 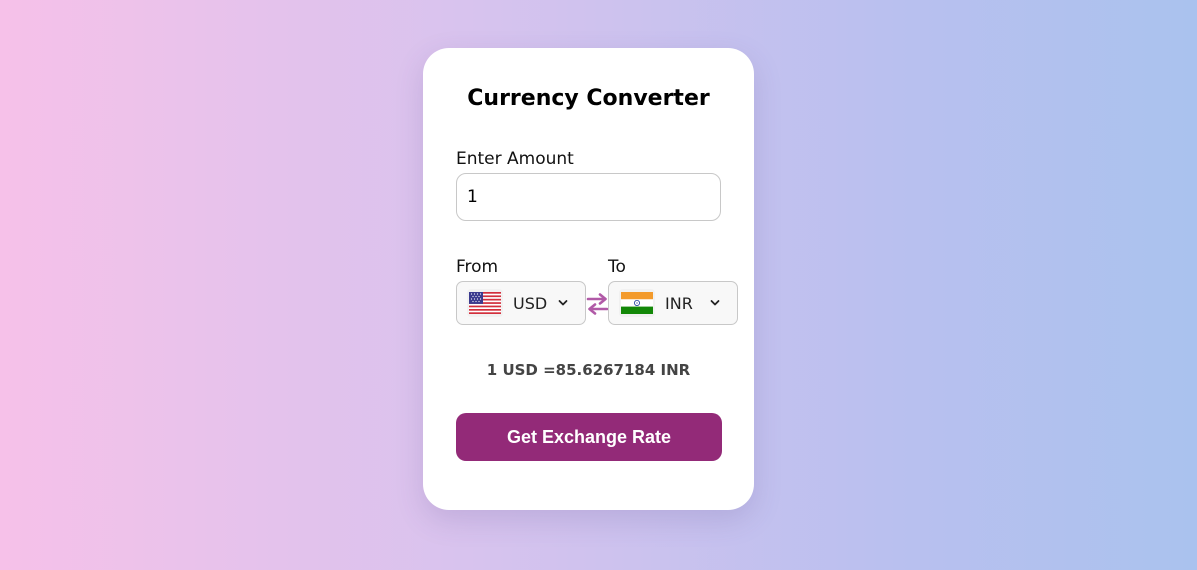 I want to click on swap-arrows-icon, so click(x=597, y=303).